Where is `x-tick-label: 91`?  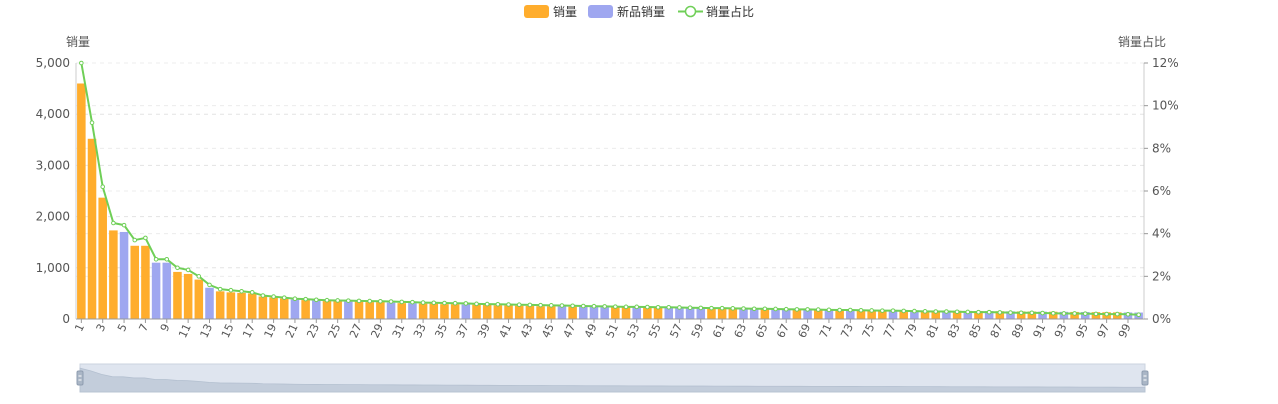 x-tick-label: 91 is located at coordinates (1040, 331).